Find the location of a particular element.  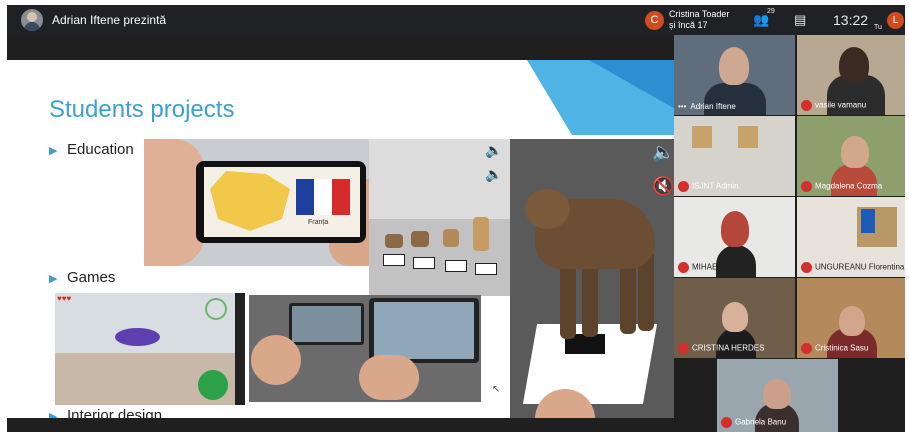

more-options-icon: ••• is located at coordinates (682, 106).